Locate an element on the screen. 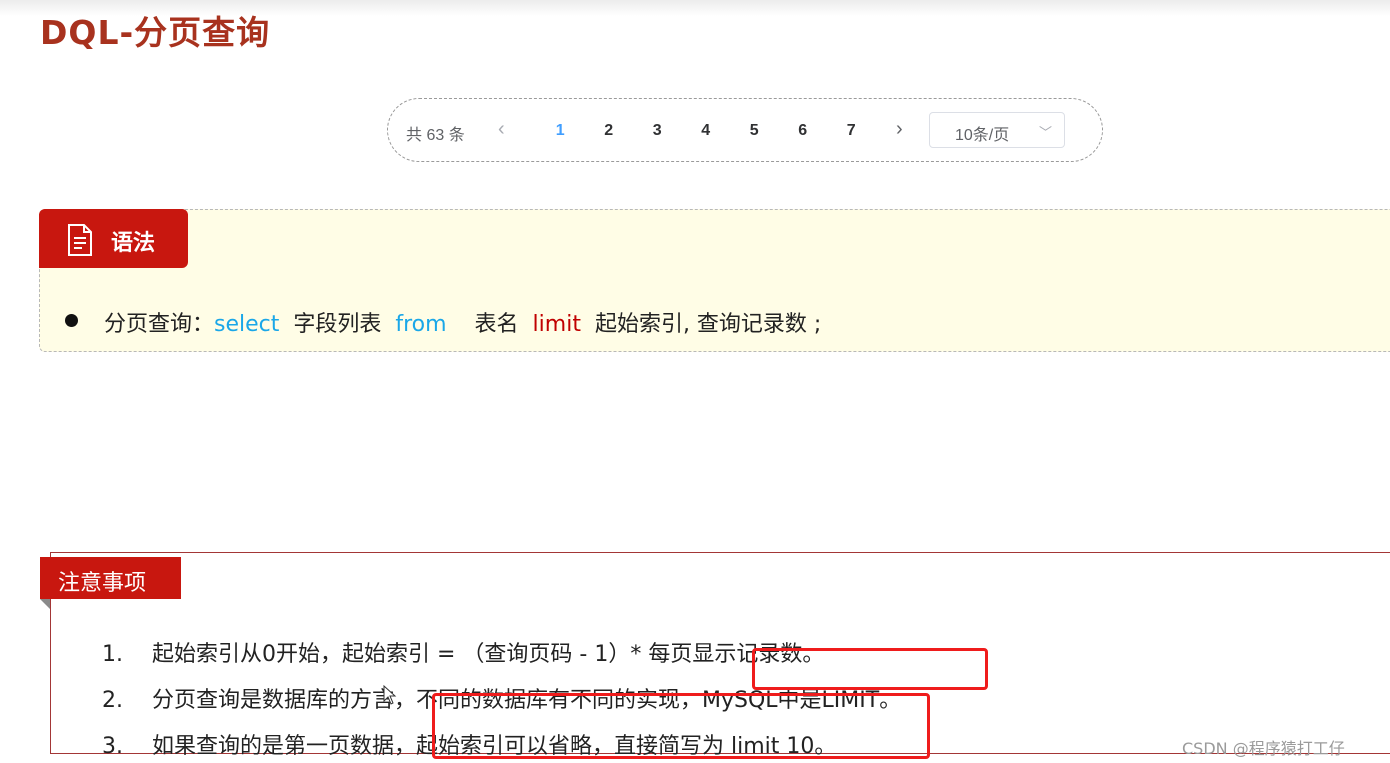 This screenshot has width=1390, height=763. page-button-4: 4 is located at coordinates (706, 131).